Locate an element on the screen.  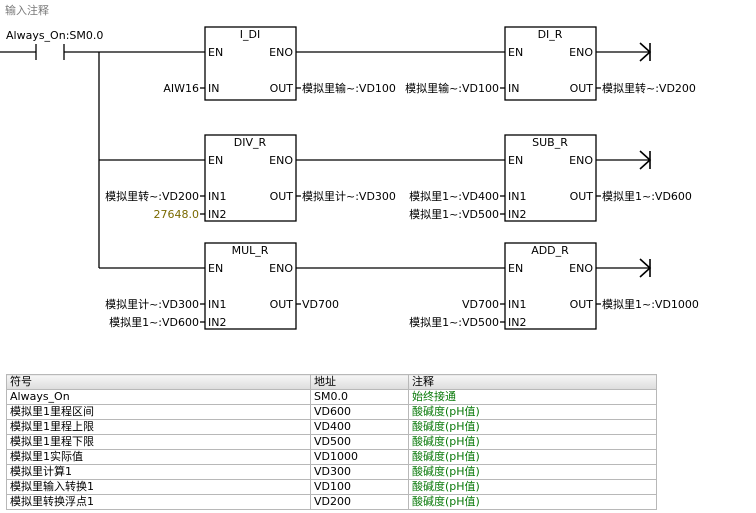
address-cell: VD400 is located at coordinates (359, 427).